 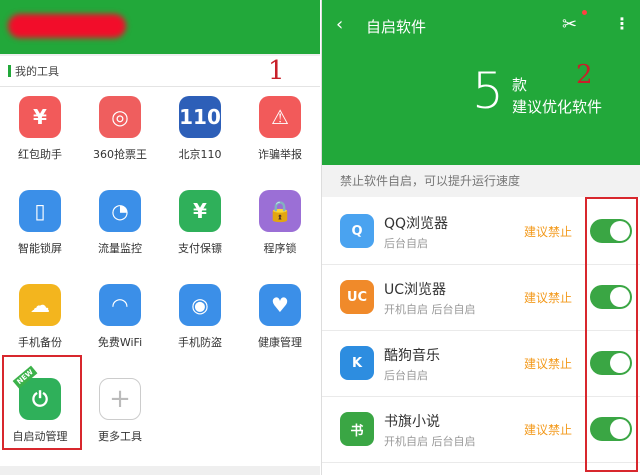 What do you see at coordinates (280, 117) in the screenshot?
I see `alarm-icon: ⚠` at bounding box center [280, 117].